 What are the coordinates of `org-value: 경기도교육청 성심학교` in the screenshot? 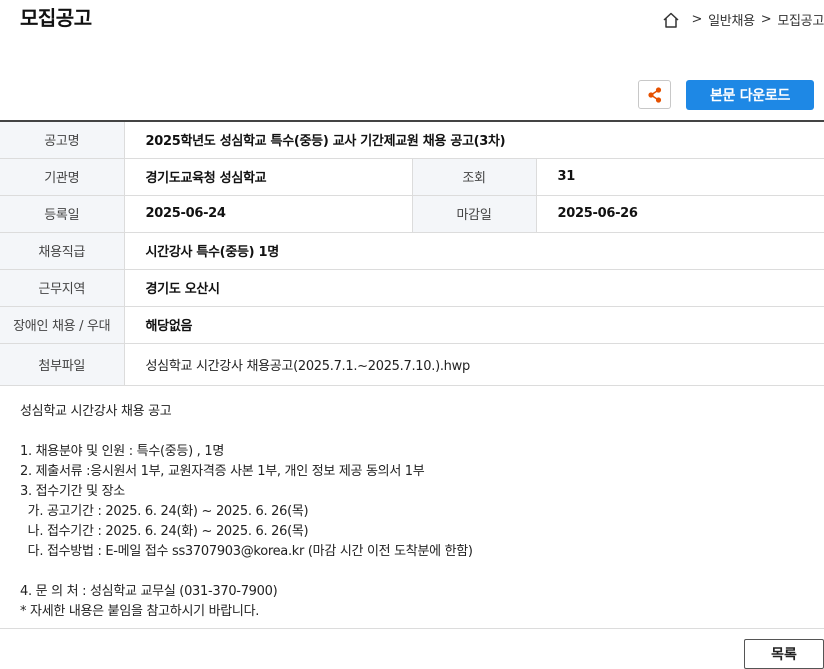 It's located at (268, 177).